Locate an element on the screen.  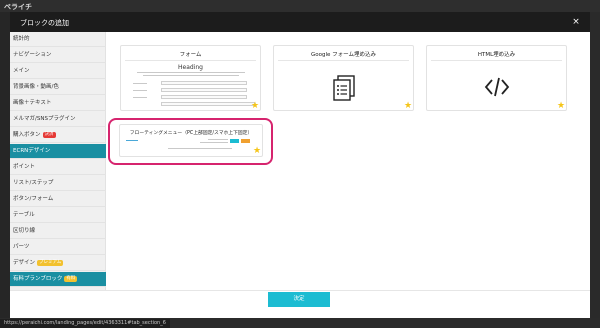
sidebar-item-background: 背景画像・動画/色 is located at coordinates (58, 87).